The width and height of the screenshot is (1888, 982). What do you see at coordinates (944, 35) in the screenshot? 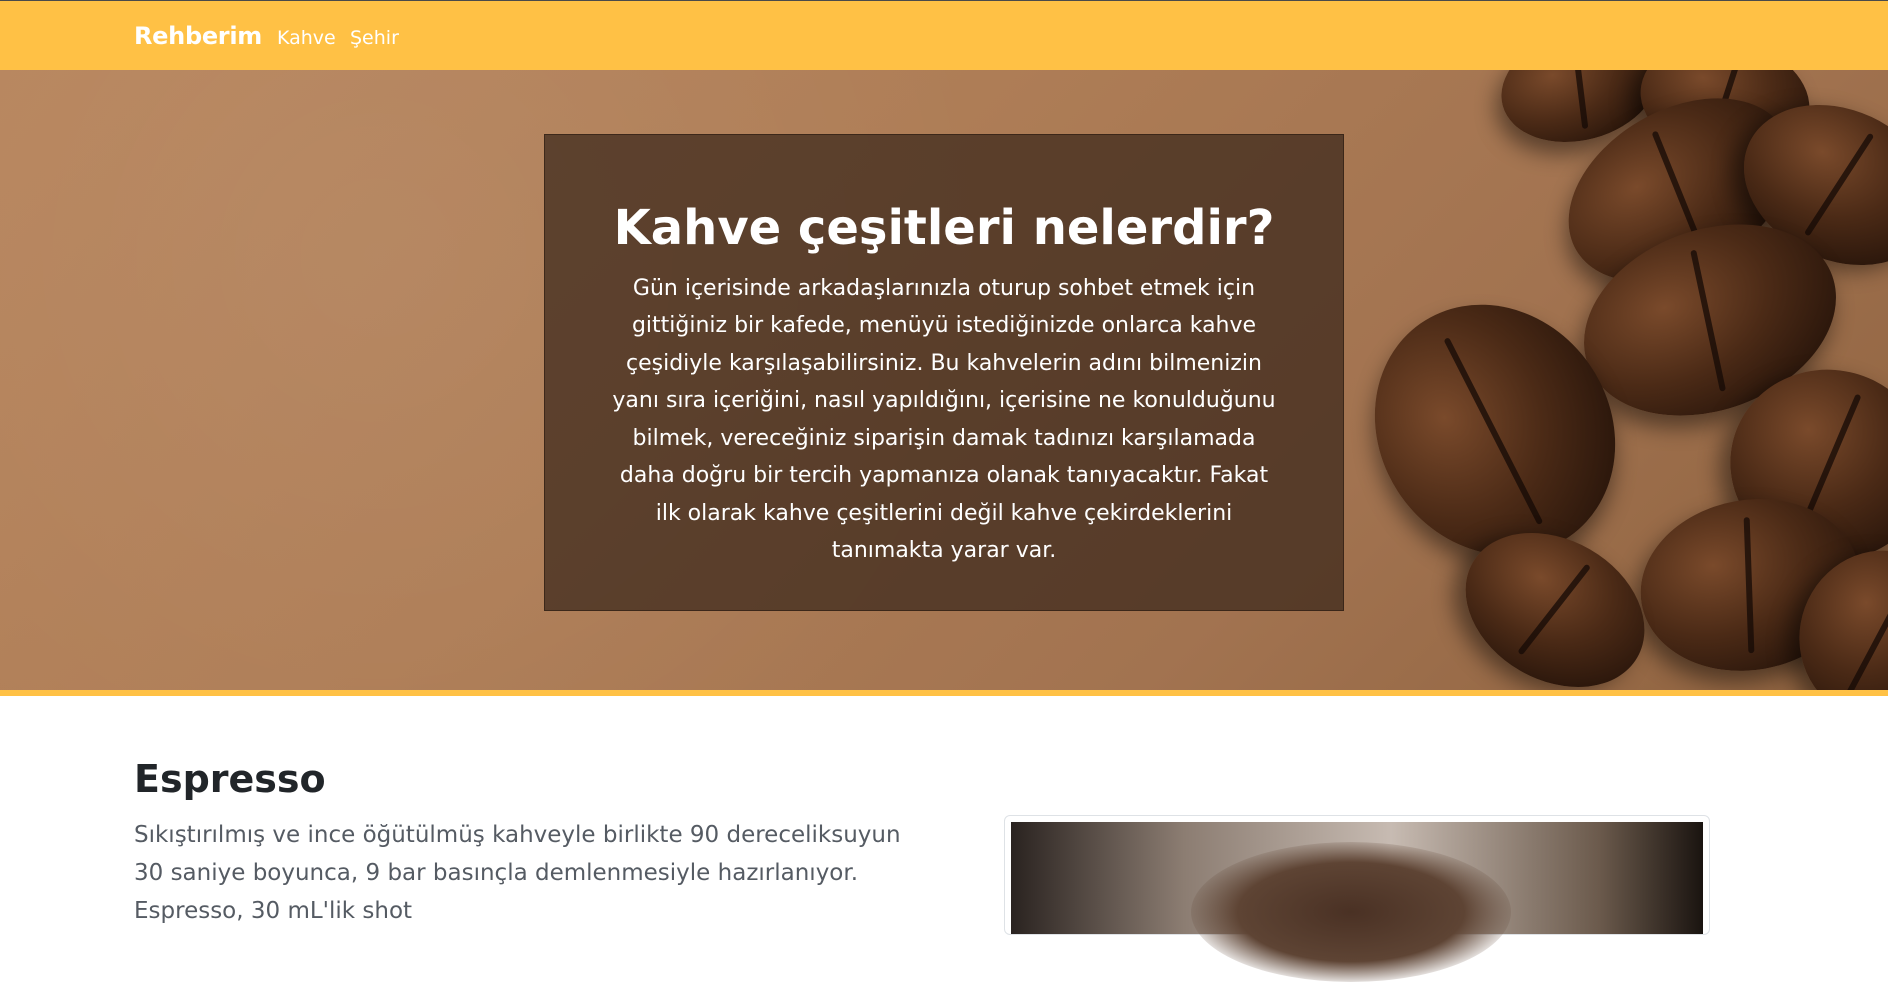
I see `navbar: Rehberim Kahve Şehir` at bounding box center [944, 35].